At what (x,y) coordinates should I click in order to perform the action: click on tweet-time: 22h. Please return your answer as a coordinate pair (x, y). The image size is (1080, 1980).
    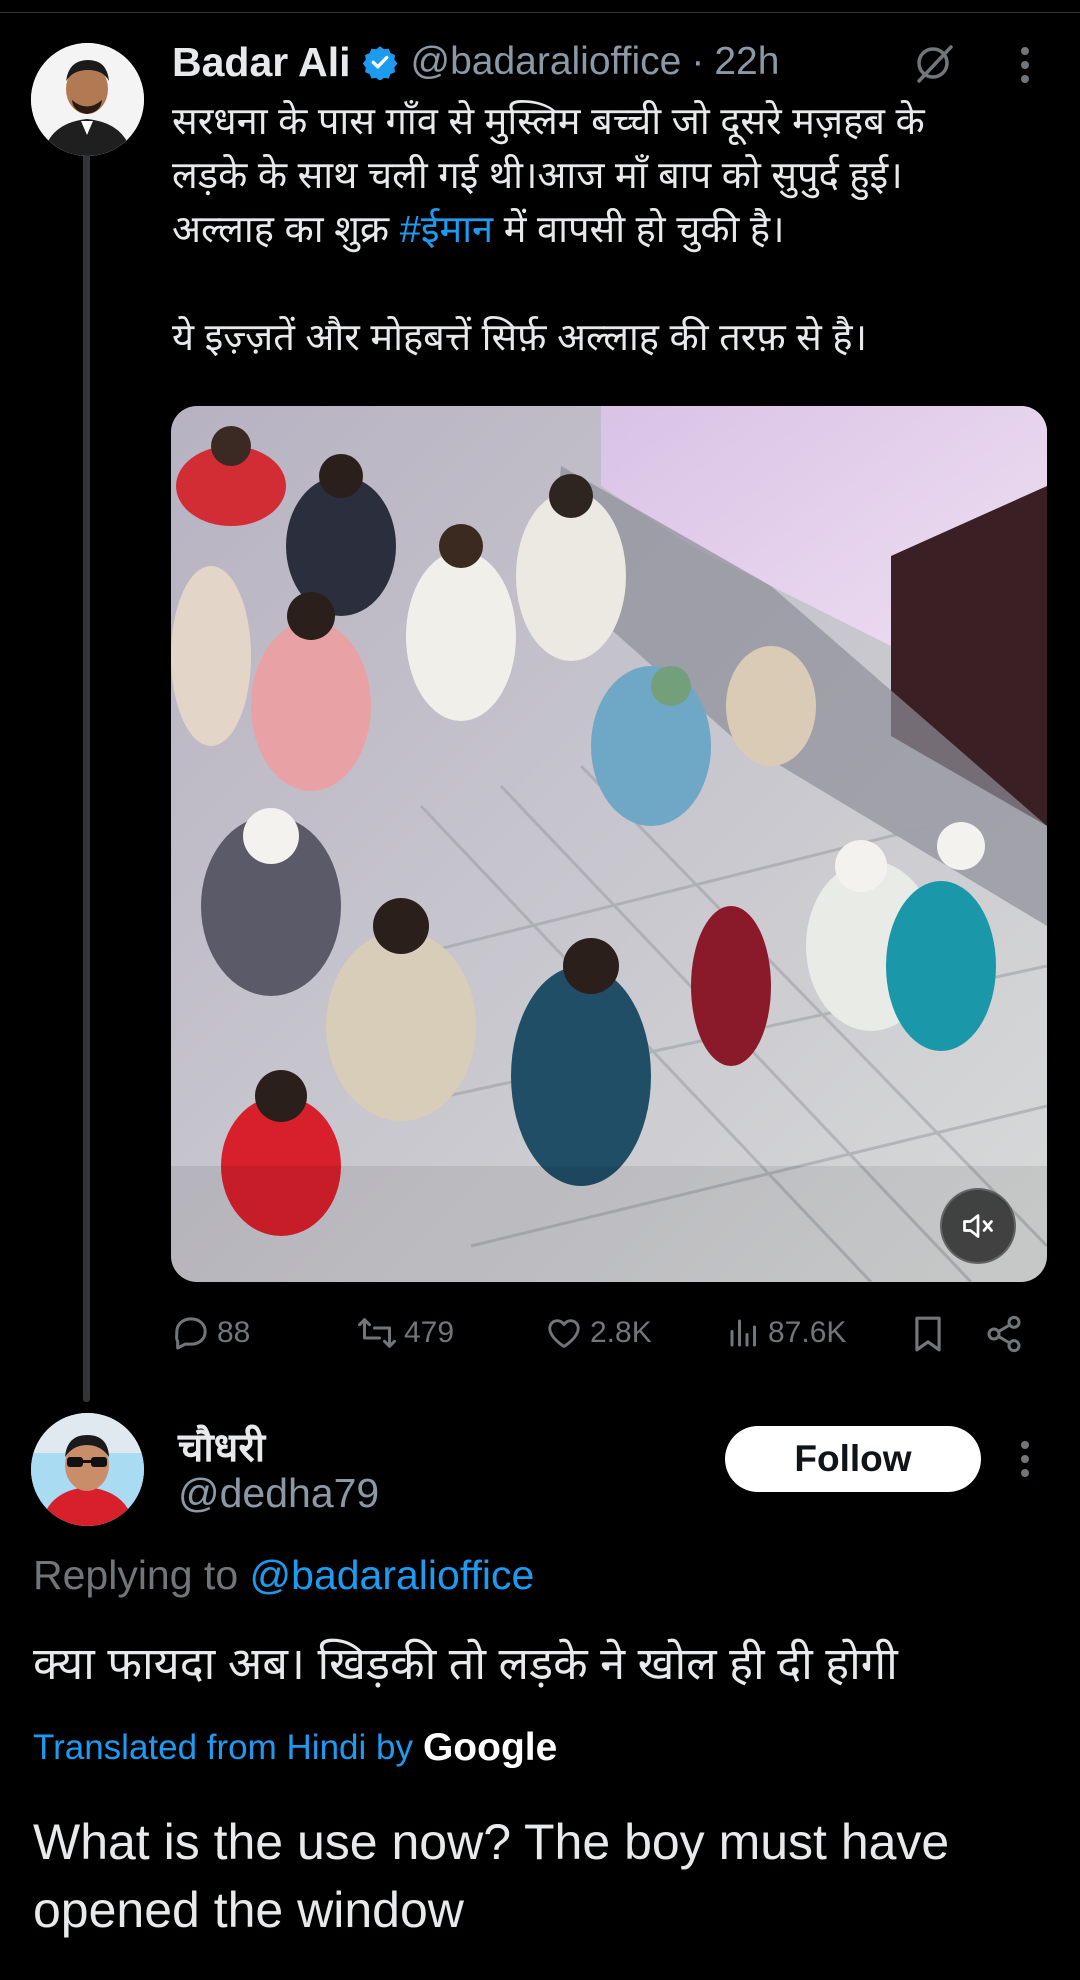
    Looking at the image, I should click on (746, 62).